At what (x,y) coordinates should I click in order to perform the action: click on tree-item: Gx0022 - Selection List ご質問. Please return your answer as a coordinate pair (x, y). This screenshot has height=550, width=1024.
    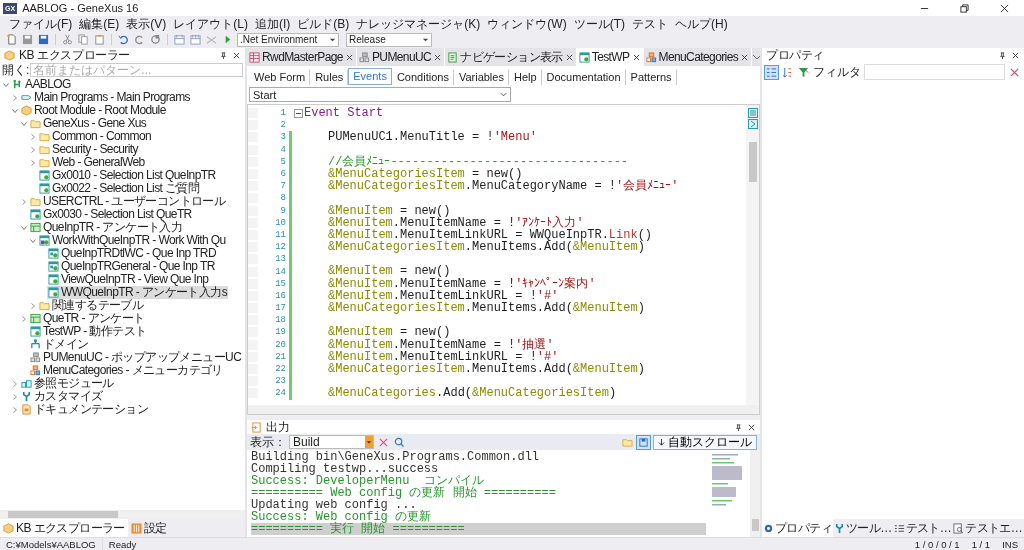
    Looking at the image, I should click on (119, 188).